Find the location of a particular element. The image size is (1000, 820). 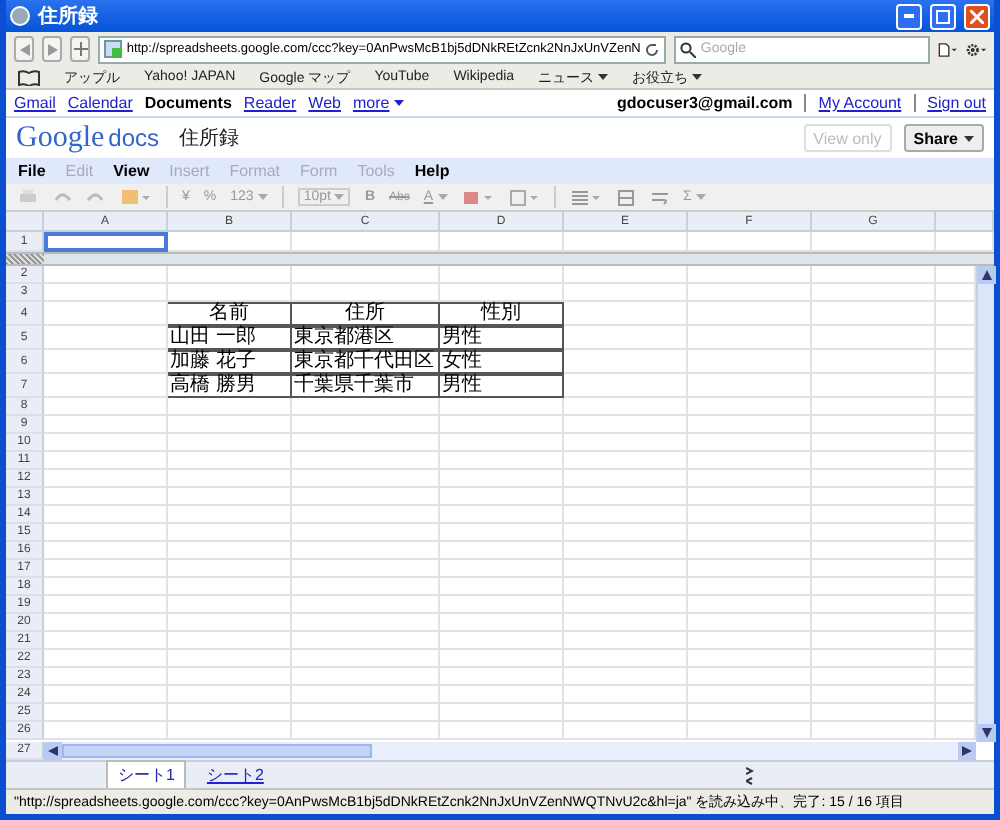

scroll-right-button is located at coordinates (967, 751).